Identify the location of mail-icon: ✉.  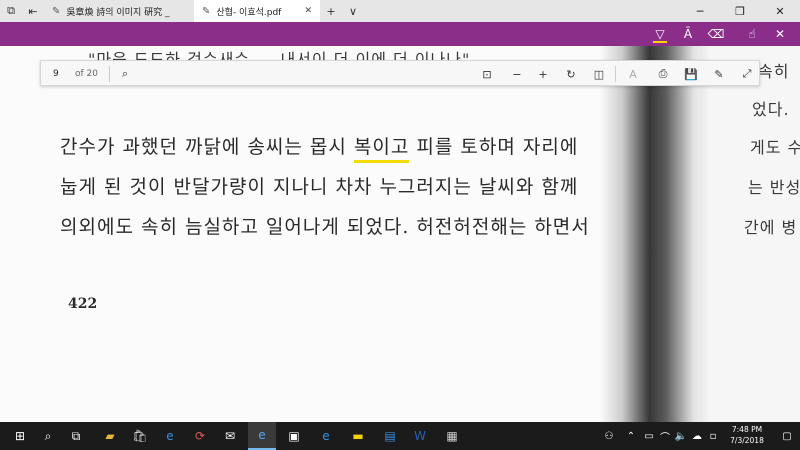
(230, 436).